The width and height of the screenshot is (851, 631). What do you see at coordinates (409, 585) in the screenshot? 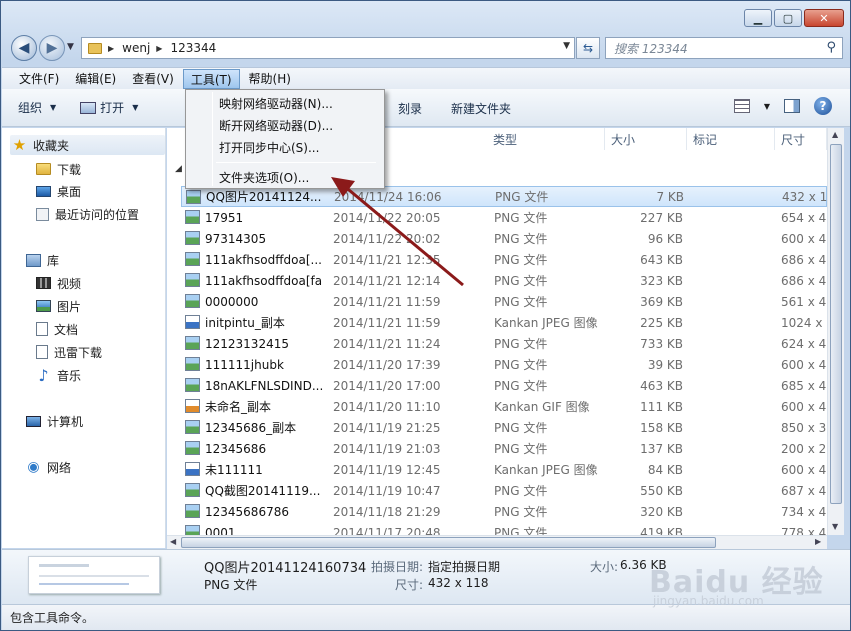
I see `details-dim-label: 尺寸:` at bounding box center [409, 585].